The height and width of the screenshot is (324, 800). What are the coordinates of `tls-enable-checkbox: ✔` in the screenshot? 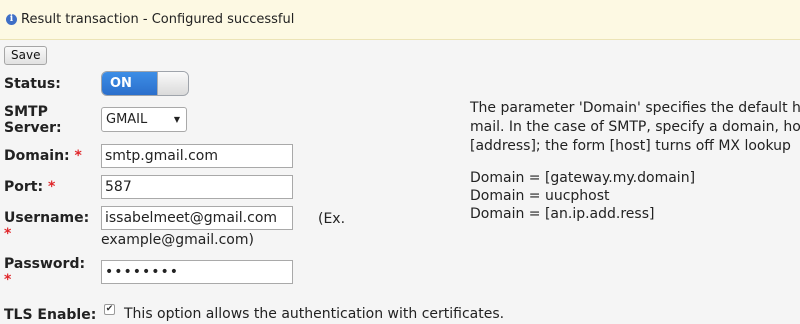 It's located at (109, 309).